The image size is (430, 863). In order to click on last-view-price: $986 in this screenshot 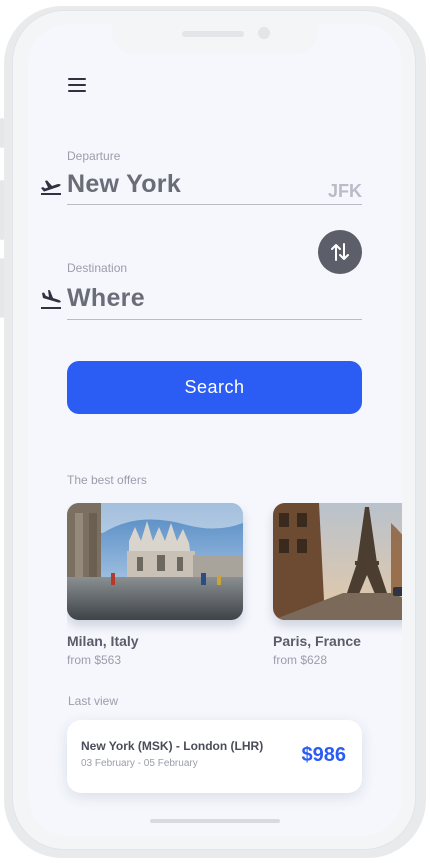, I will do `click(324, 755)`.